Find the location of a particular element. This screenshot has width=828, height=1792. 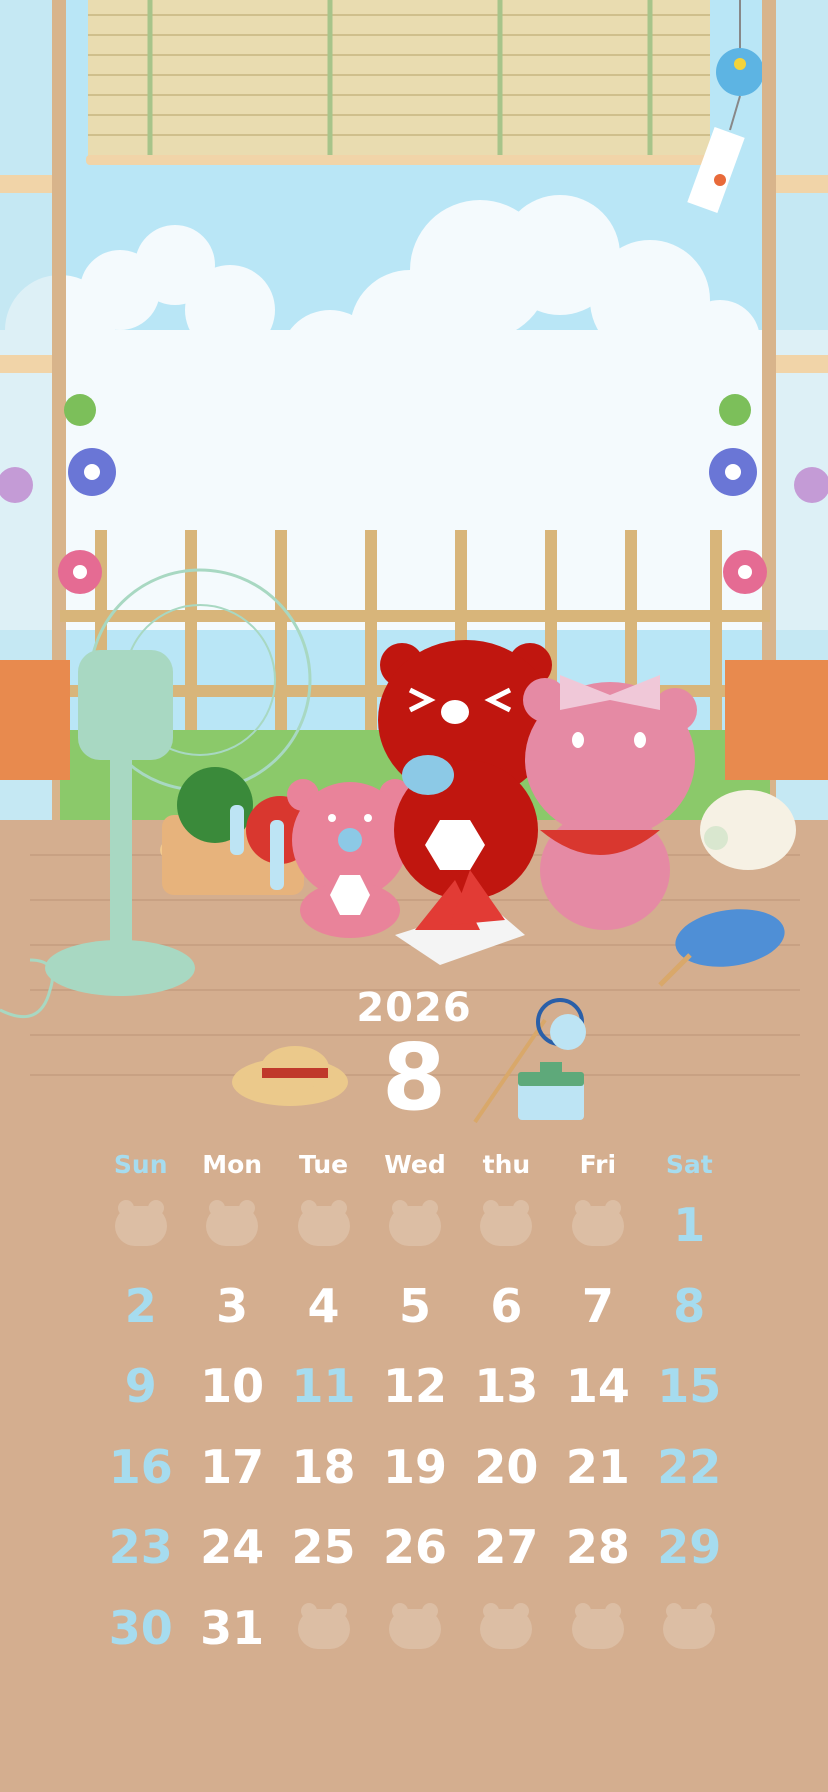

calendar-day: 23 is located at coordinates (140, 1547).